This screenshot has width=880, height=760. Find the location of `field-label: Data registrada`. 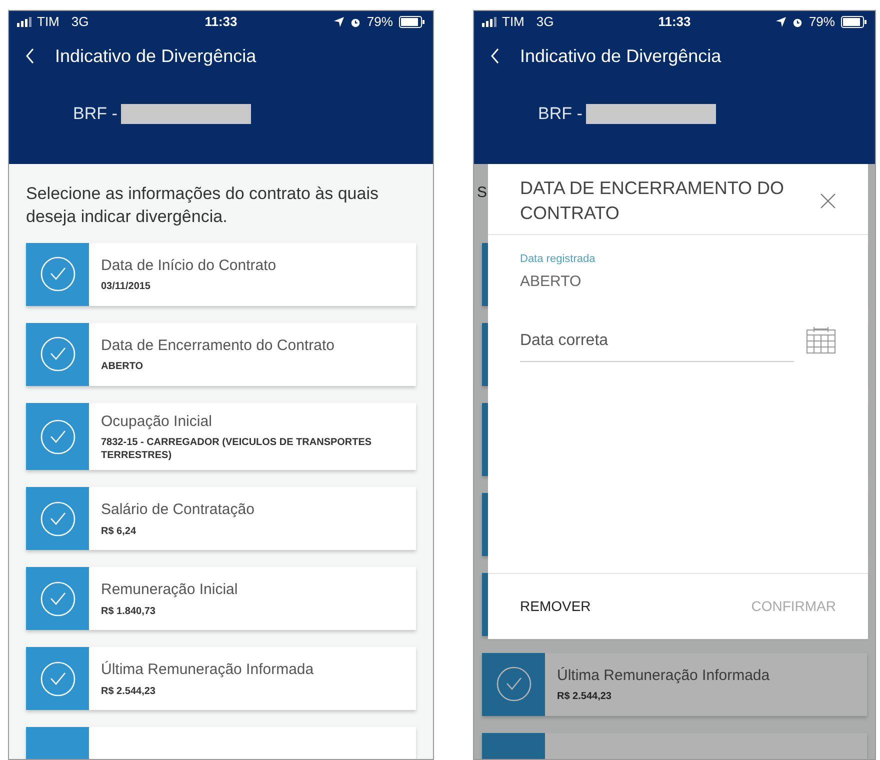

field-label: Data registrada is located at coordinates (558, 259).